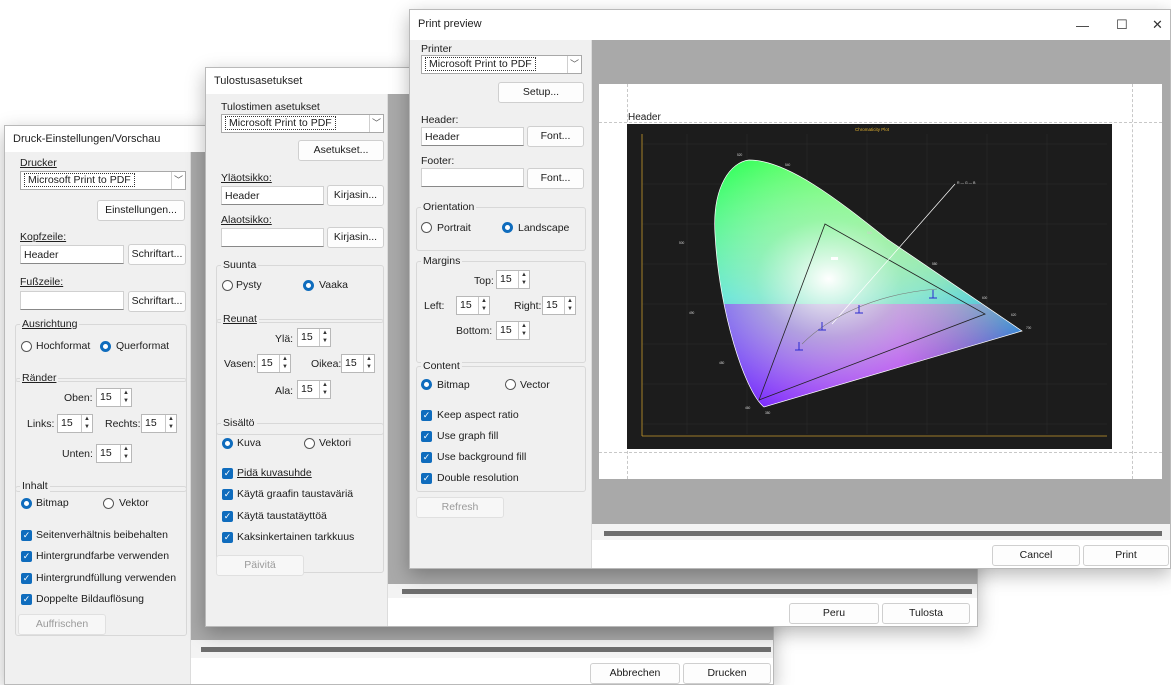 The width and height of the screenshot is (1171, 685). I want to click on page-margin-right, so click(1132, 281).